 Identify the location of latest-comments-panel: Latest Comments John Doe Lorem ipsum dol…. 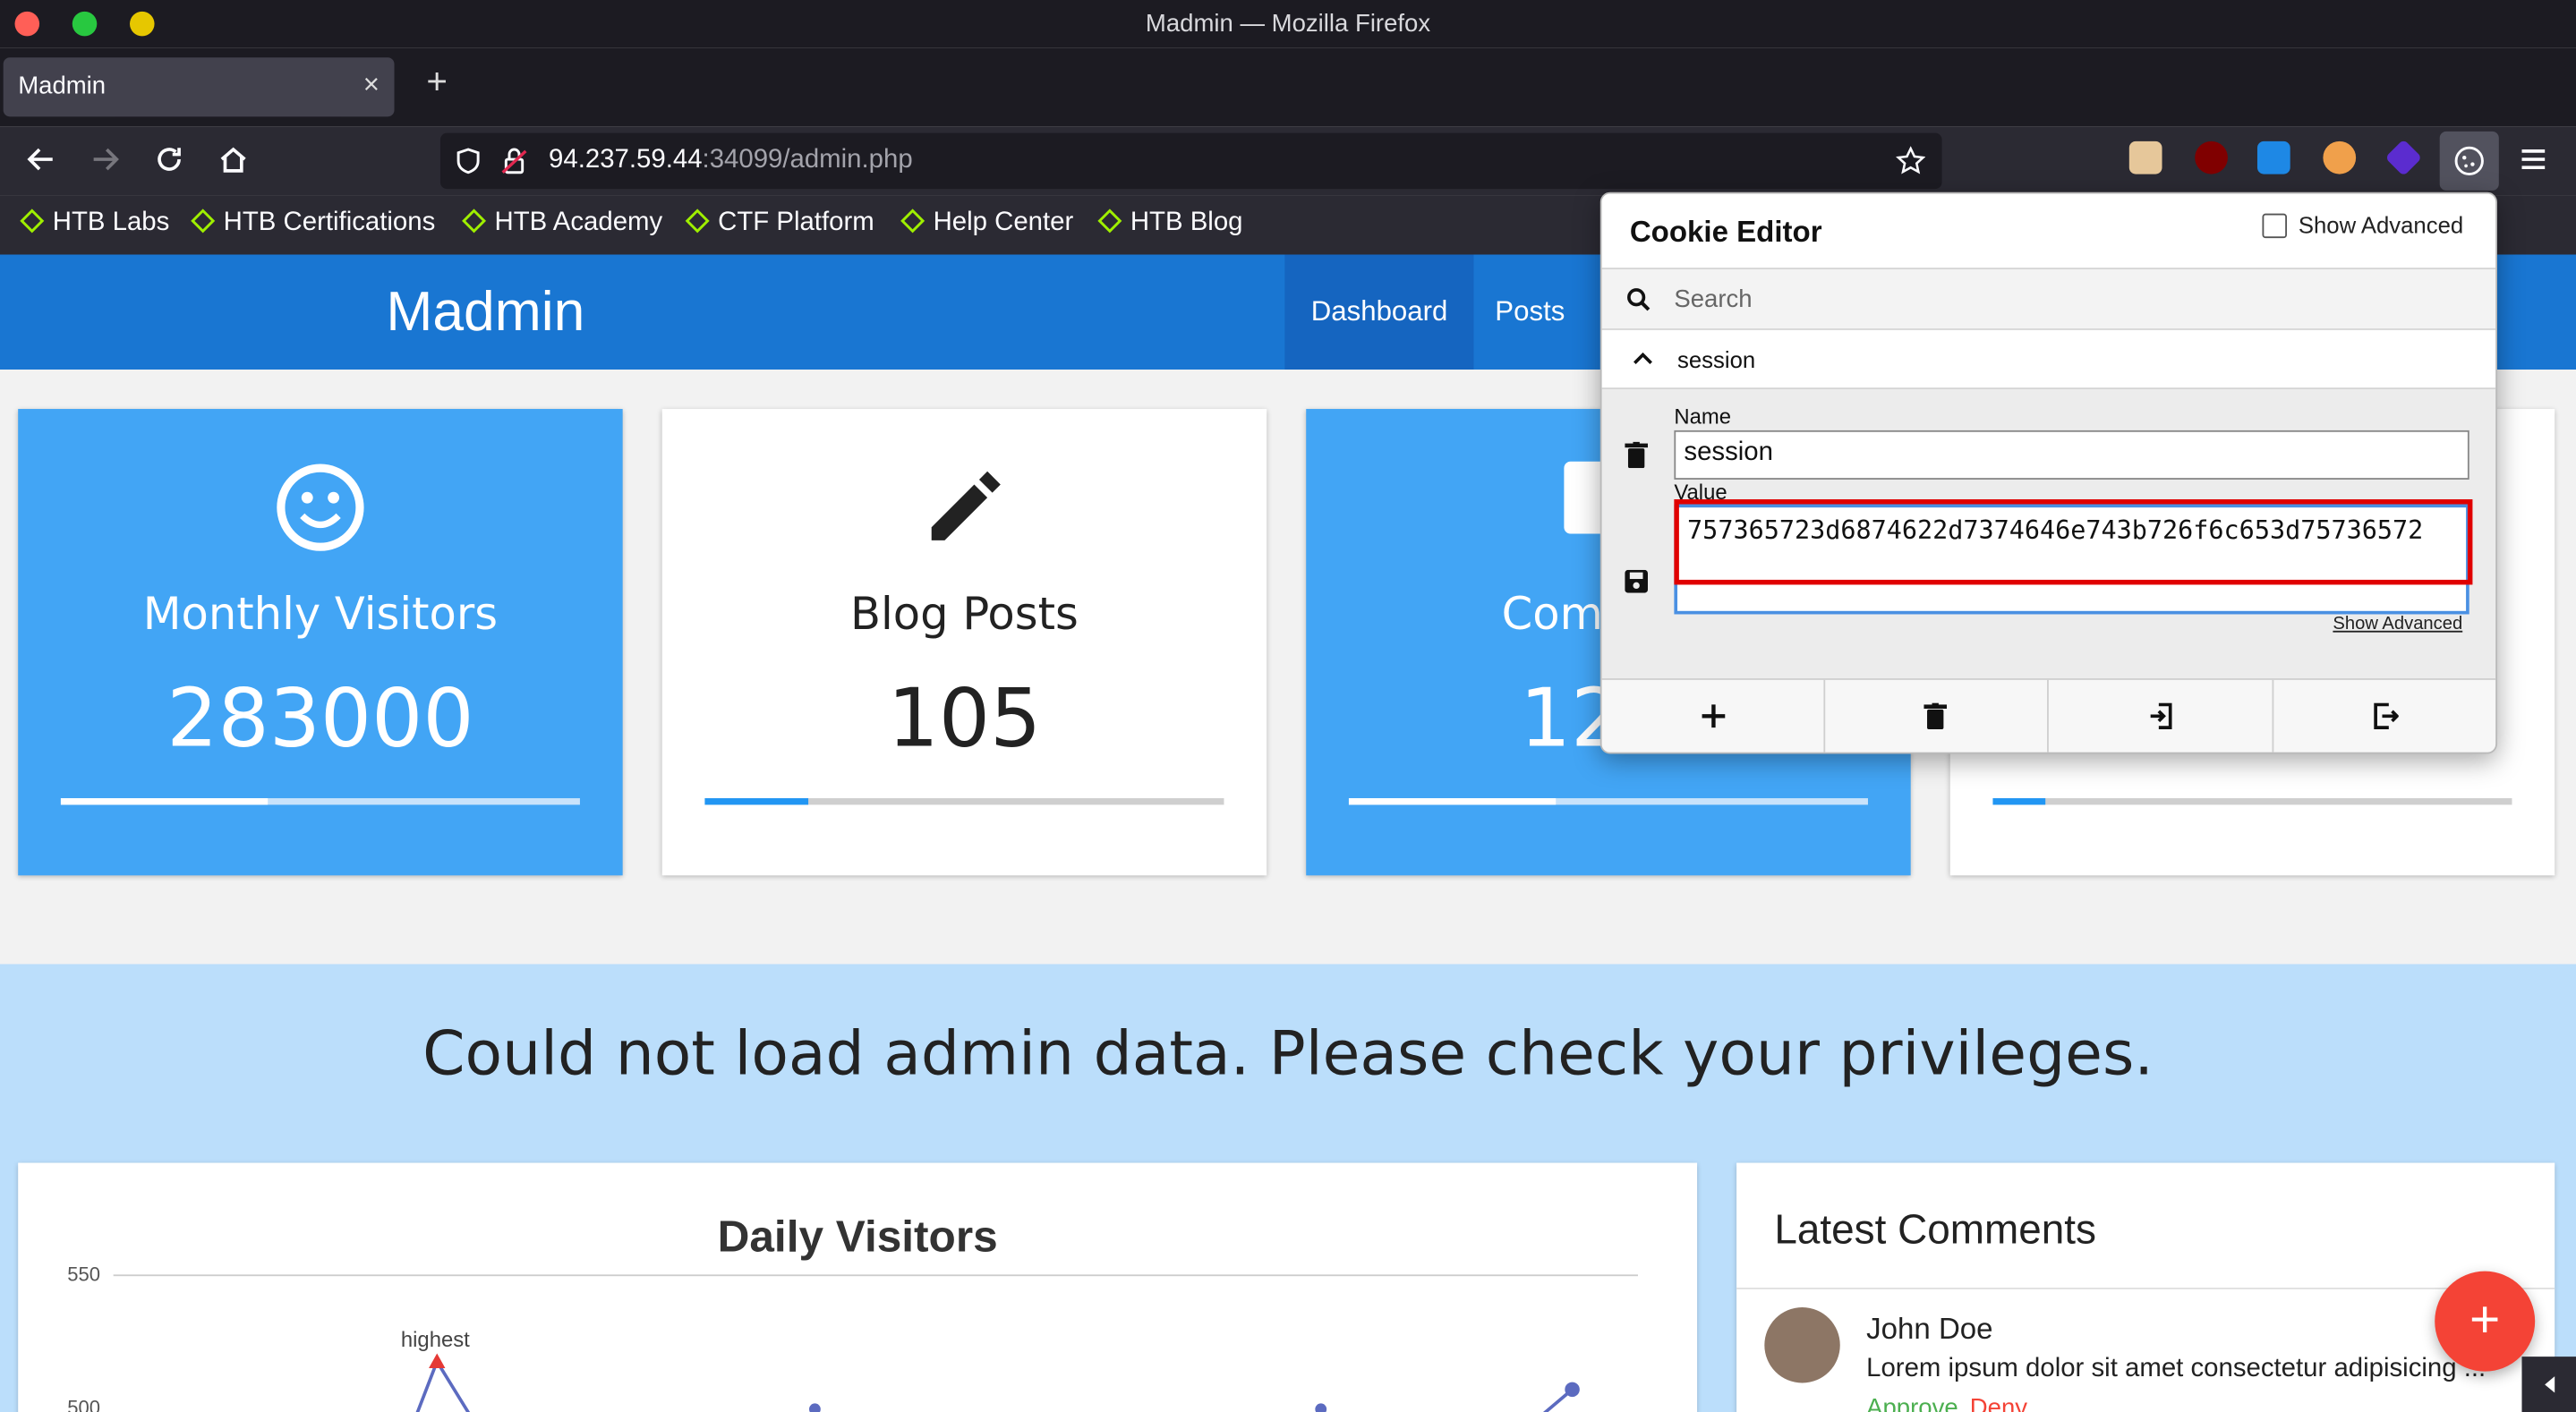
(2145, 1287).